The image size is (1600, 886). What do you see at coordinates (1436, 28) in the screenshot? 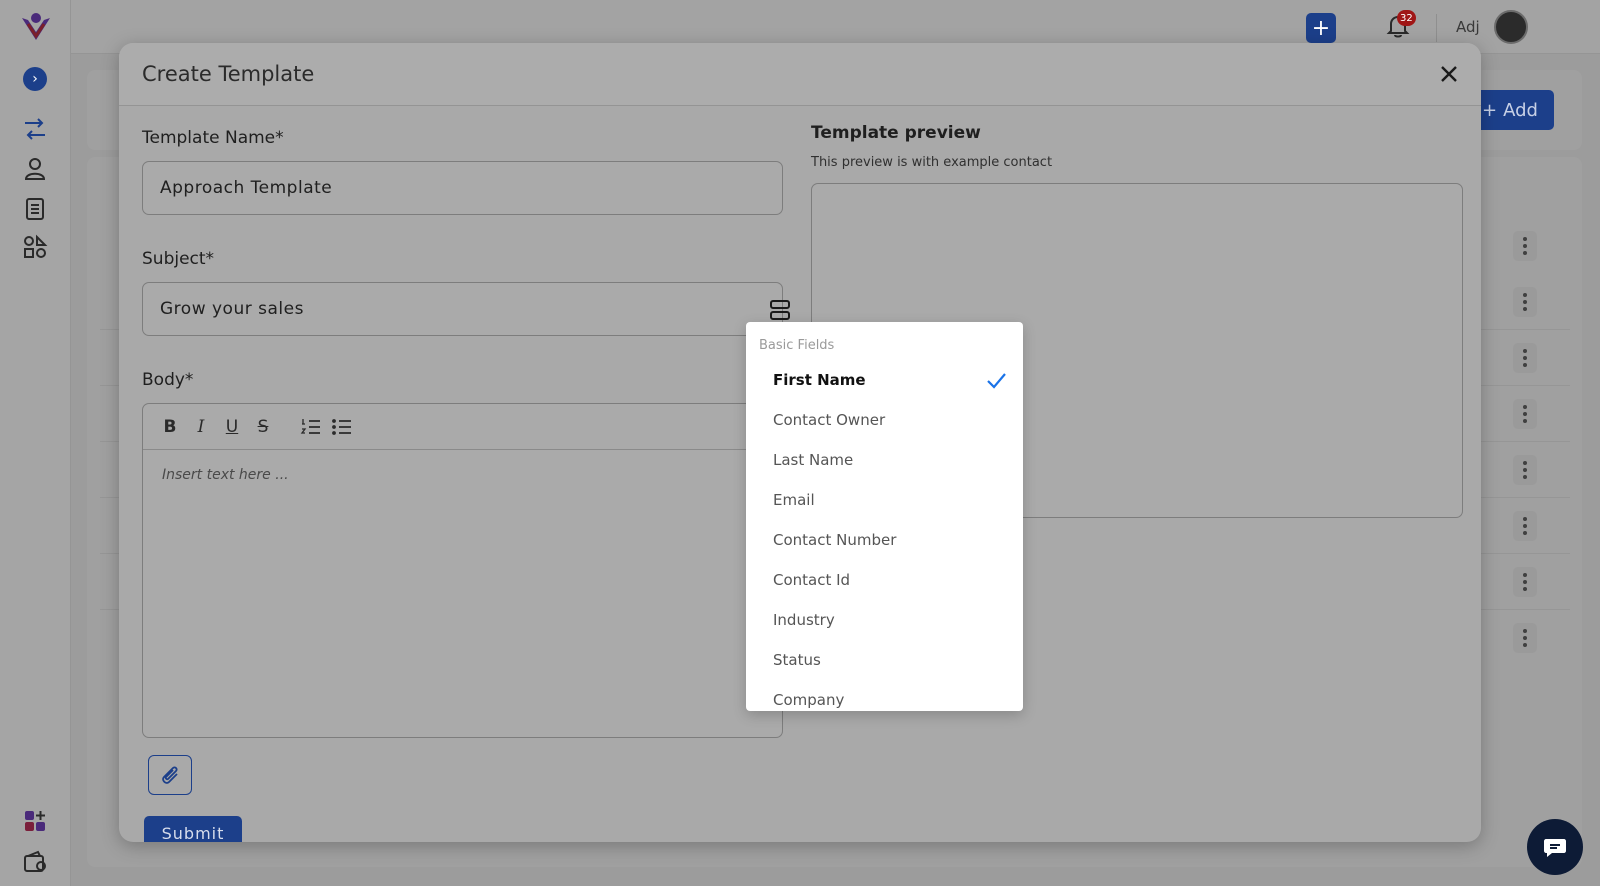
I see `header-divider` at bounding box center [1436, 28].